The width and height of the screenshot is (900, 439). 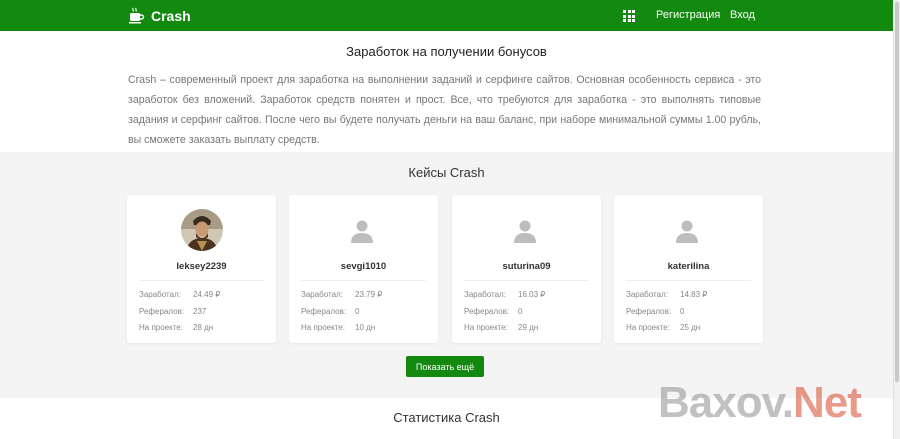 I want to click on earned-row: Заработал: 14.83 ₽, so click(x=666, y=294).